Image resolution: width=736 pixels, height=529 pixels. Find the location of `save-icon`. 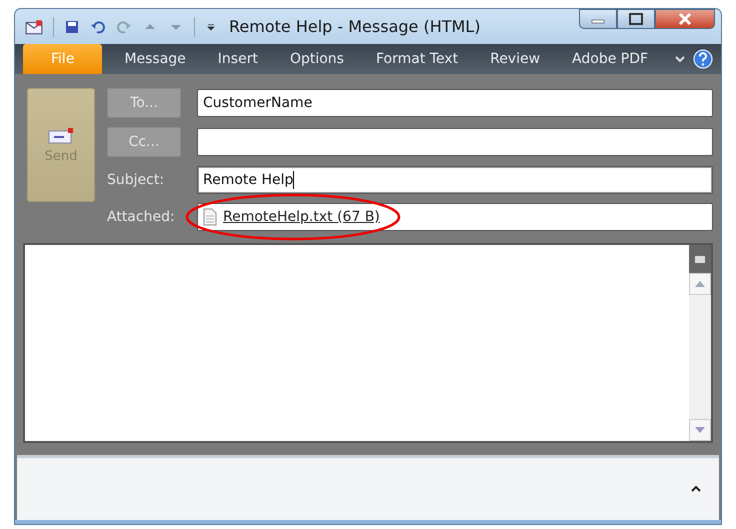

save-icon is located at coordinates (72, 26).